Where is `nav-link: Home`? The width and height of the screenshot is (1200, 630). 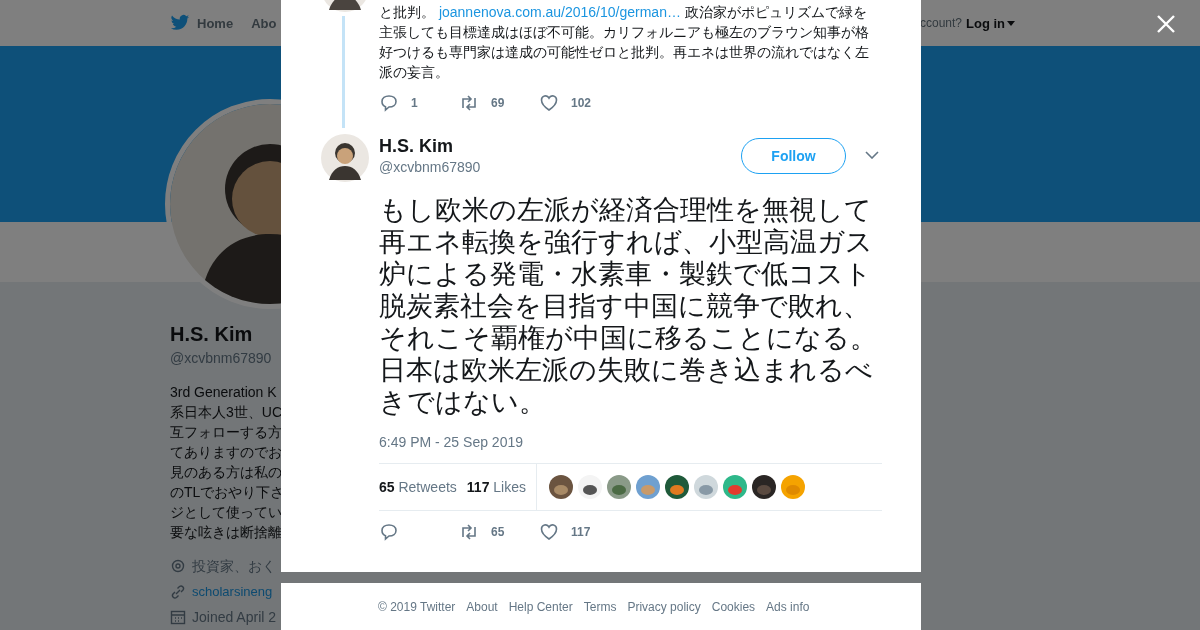 nav-link: Home is located at coordinates (215, 23).